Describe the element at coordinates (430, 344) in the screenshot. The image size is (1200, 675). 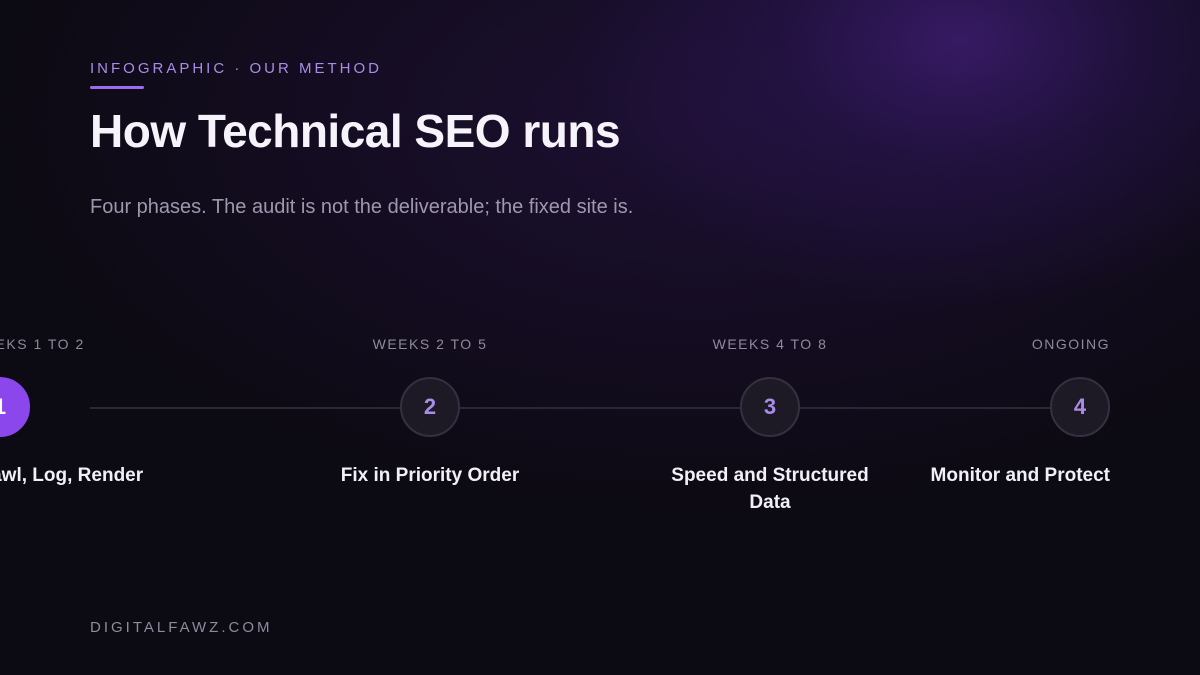
I see `phase-2-when: WEEKS 2 TO 5` at that location.